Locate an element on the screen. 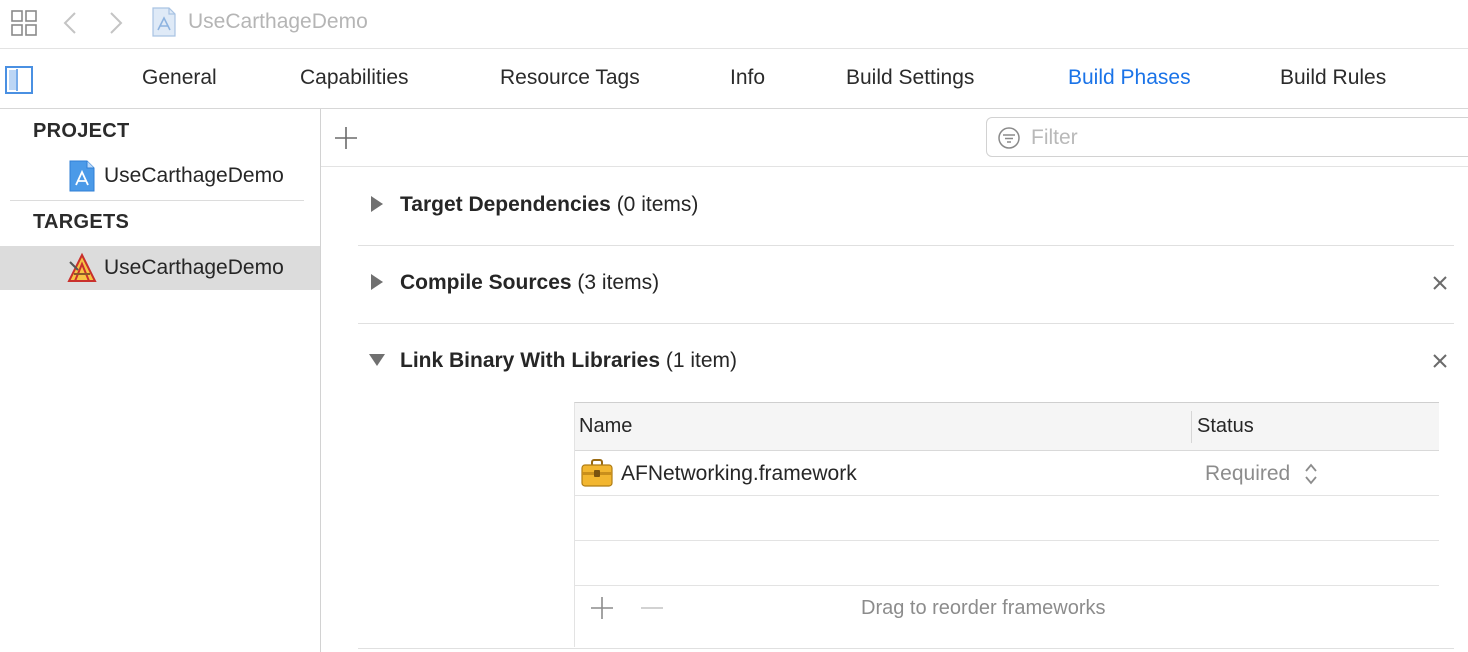 The image size is (1468, 652). framework-toolbox-icon is located at coordinates (597, 473).